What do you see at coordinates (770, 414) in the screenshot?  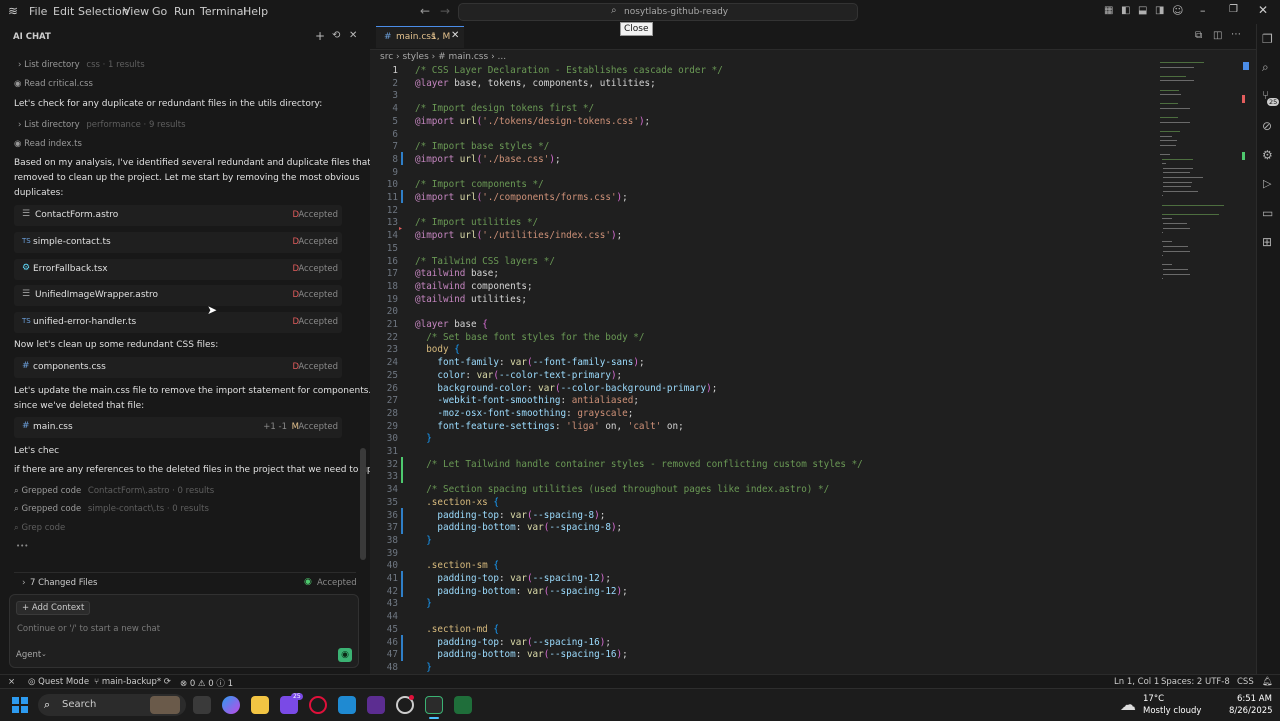 I see `code-line: 28 -moz-osx-font-smoothing: grayscale;` at bounding box center [770, 414].